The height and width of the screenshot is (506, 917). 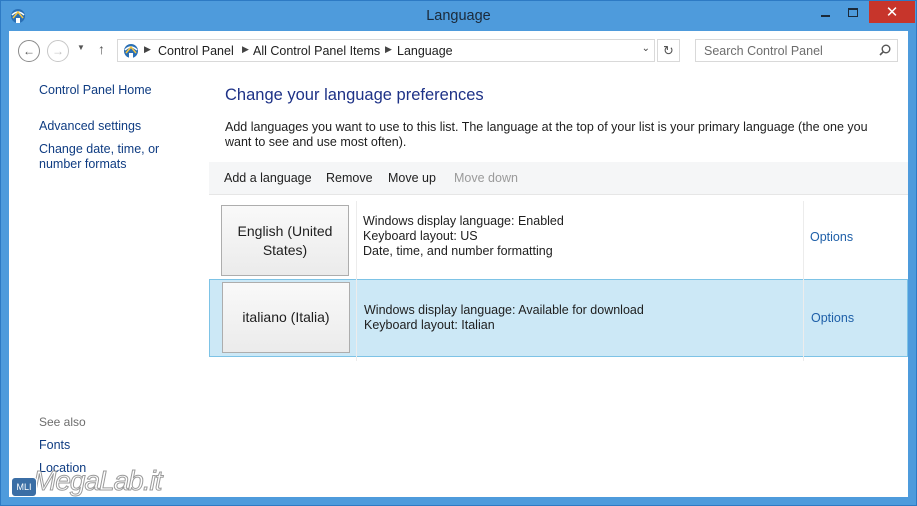 I want to click on up-arrow-icon: ↑, so click(x=101, y=49).